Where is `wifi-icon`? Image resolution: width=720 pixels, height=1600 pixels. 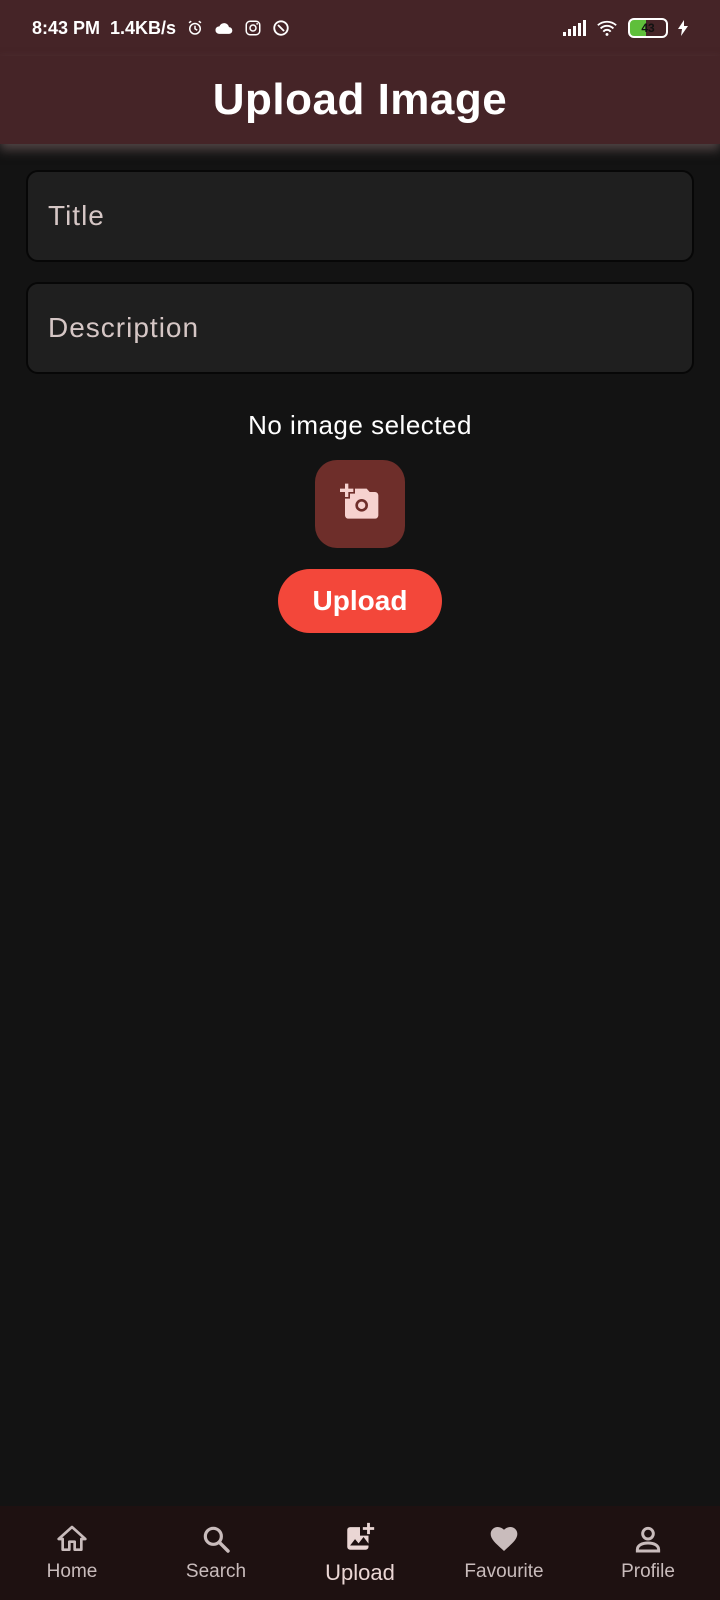 wifi-icon is located at coordinates (607, 28).